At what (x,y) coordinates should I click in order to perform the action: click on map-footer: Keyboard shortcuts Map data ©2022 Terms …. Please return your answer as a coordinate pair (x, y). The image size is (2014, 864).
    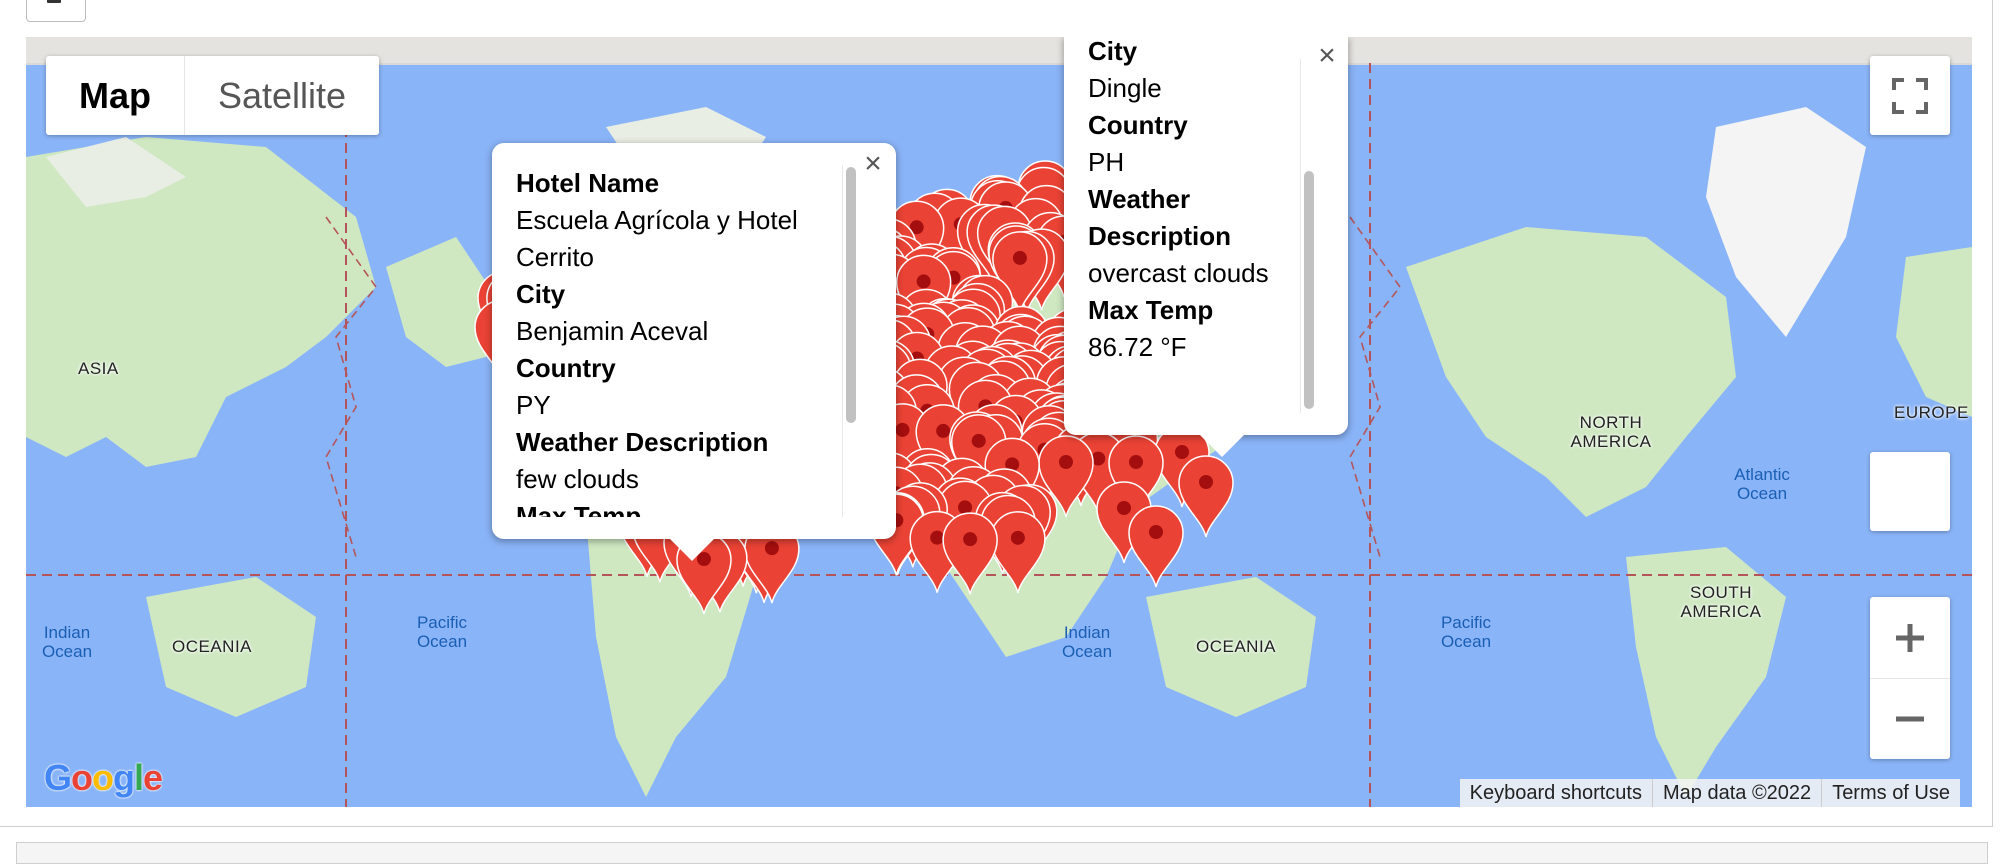
    Looking at the image, I should click on (1709, 793).